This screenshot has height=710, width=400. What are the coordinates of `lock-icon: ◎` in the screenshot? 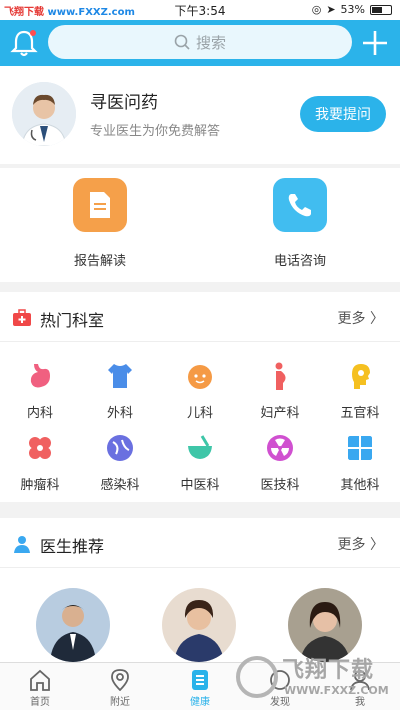 It's located at (316, 9).